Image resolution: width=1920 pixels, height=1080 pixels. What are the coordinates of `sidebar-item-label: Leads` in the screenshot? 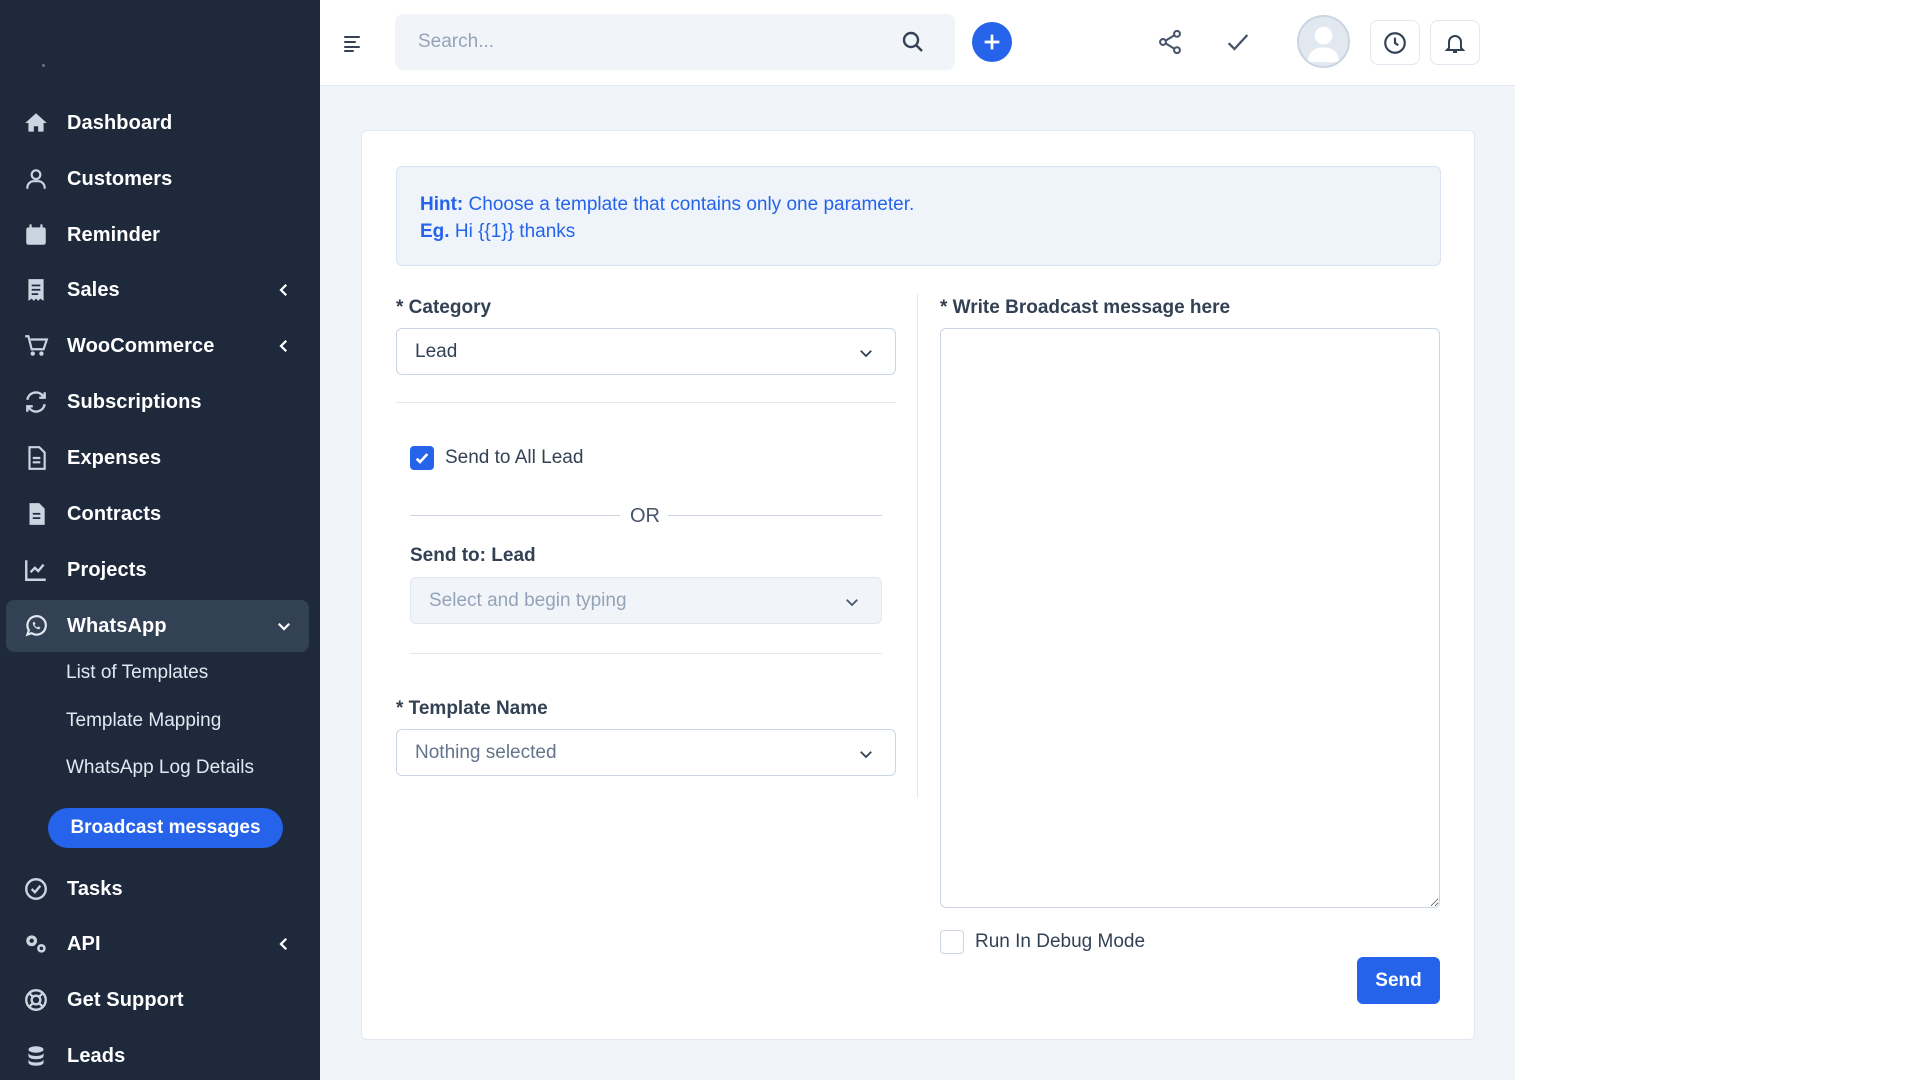 It's located at (96, 1055).